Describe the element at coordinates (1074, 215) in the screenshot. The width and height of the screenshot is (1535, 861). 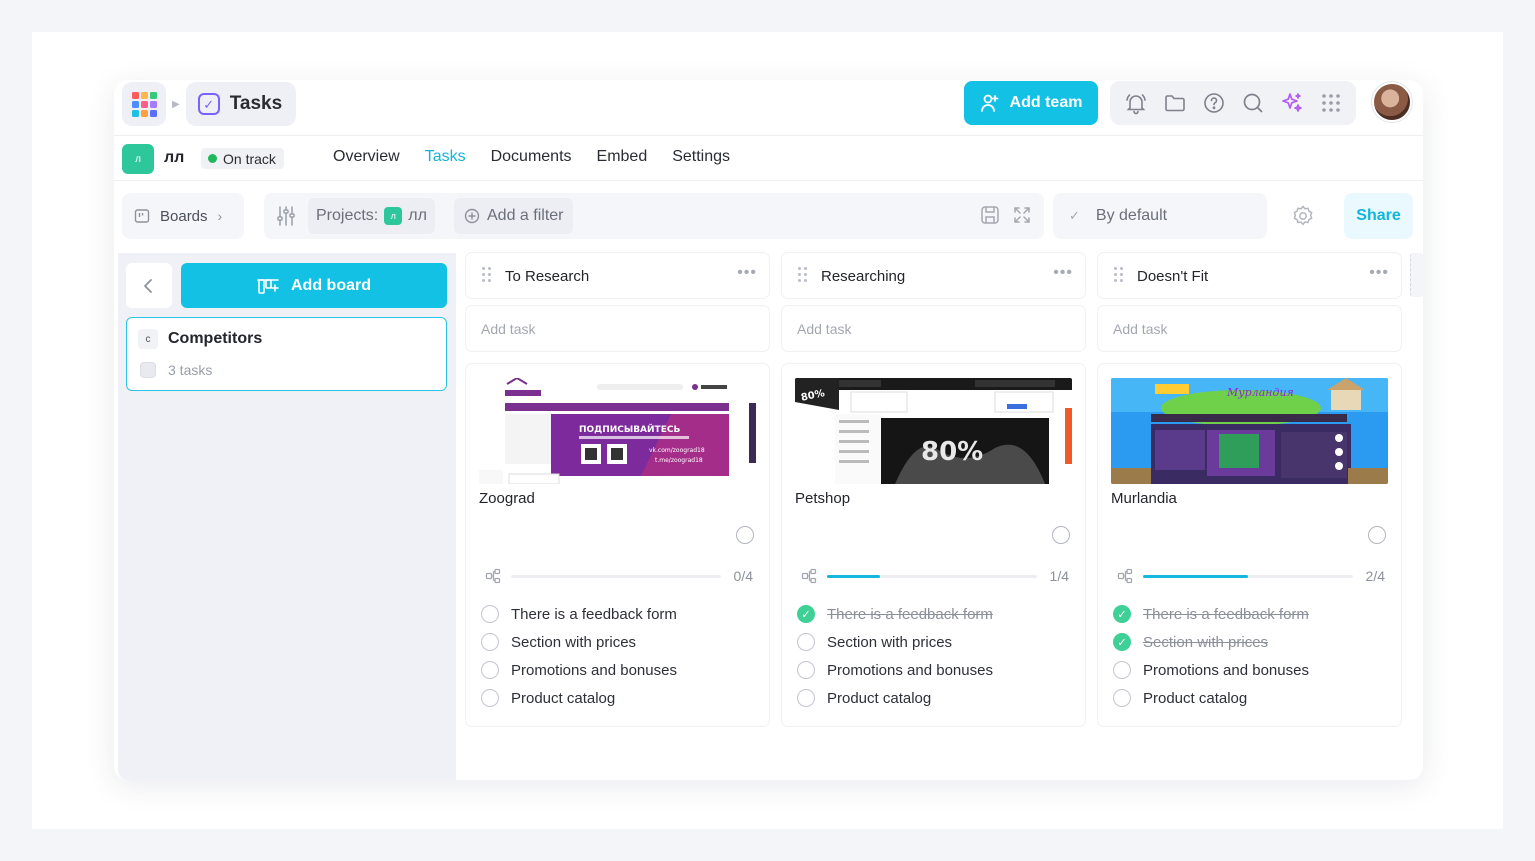
I see `check-icon: ✓` at that location.